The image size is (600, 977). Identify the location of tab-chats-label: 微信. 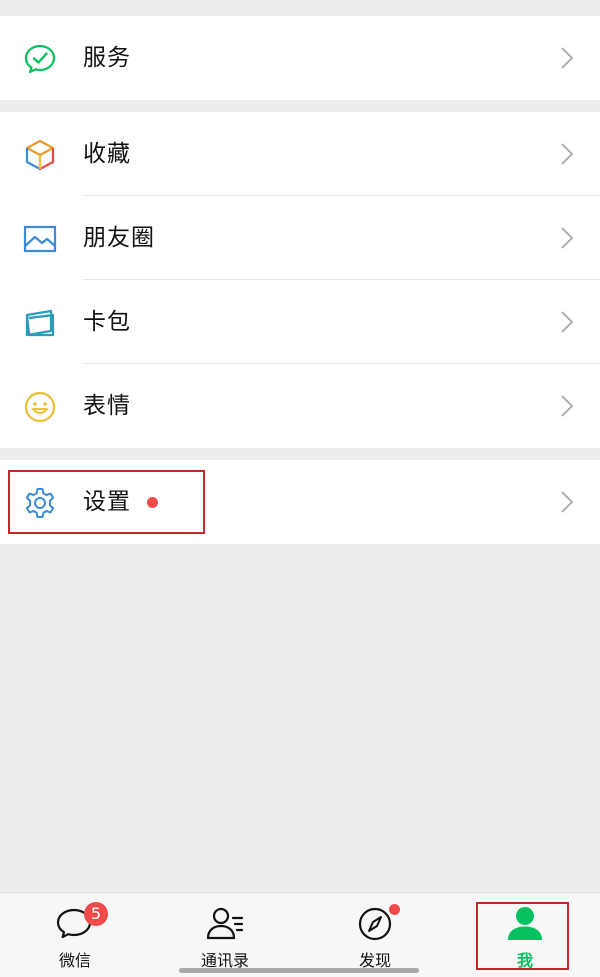
(74, 960).